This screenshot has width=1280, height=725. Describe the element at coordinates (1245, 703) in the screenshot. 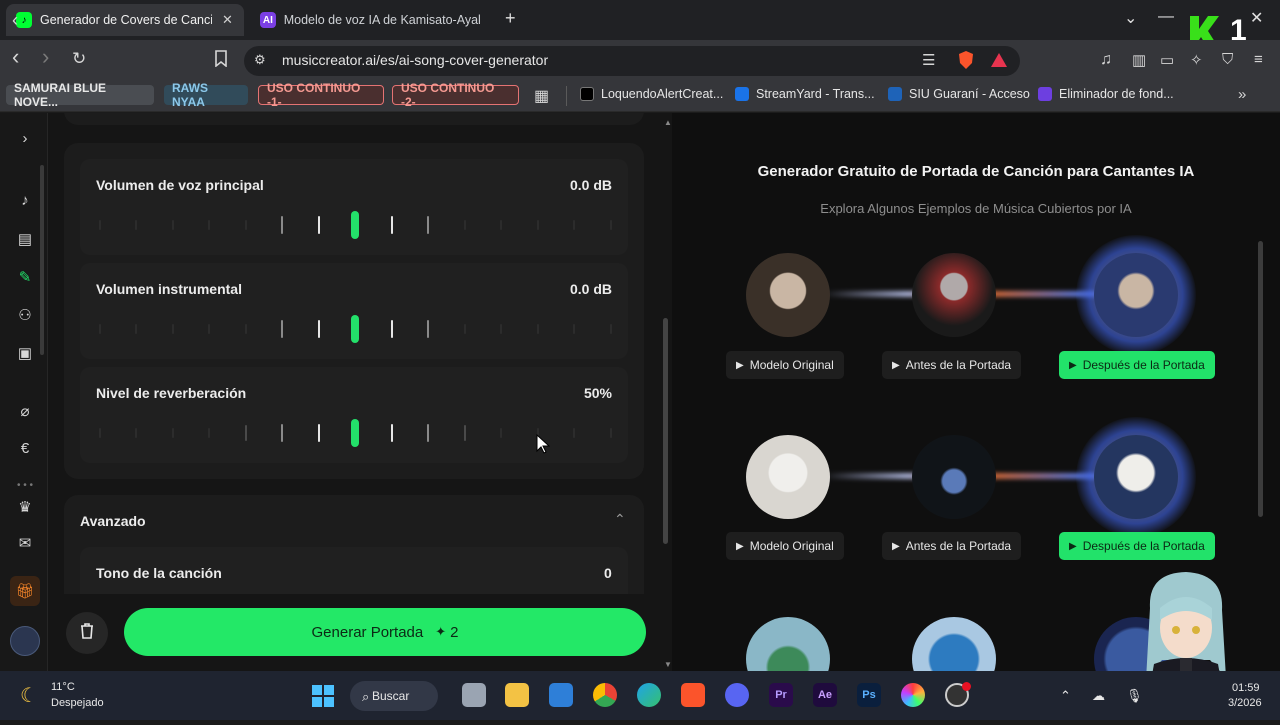

I see `clock-date: 3/2026` at that location.